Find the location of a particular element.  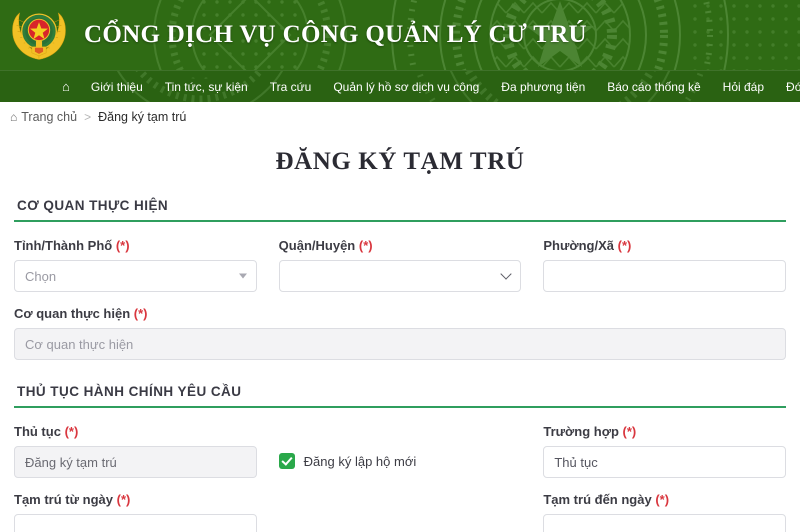

field-date-from: Tạm trú từ ngày (*) is located at coordinates (135, 512).